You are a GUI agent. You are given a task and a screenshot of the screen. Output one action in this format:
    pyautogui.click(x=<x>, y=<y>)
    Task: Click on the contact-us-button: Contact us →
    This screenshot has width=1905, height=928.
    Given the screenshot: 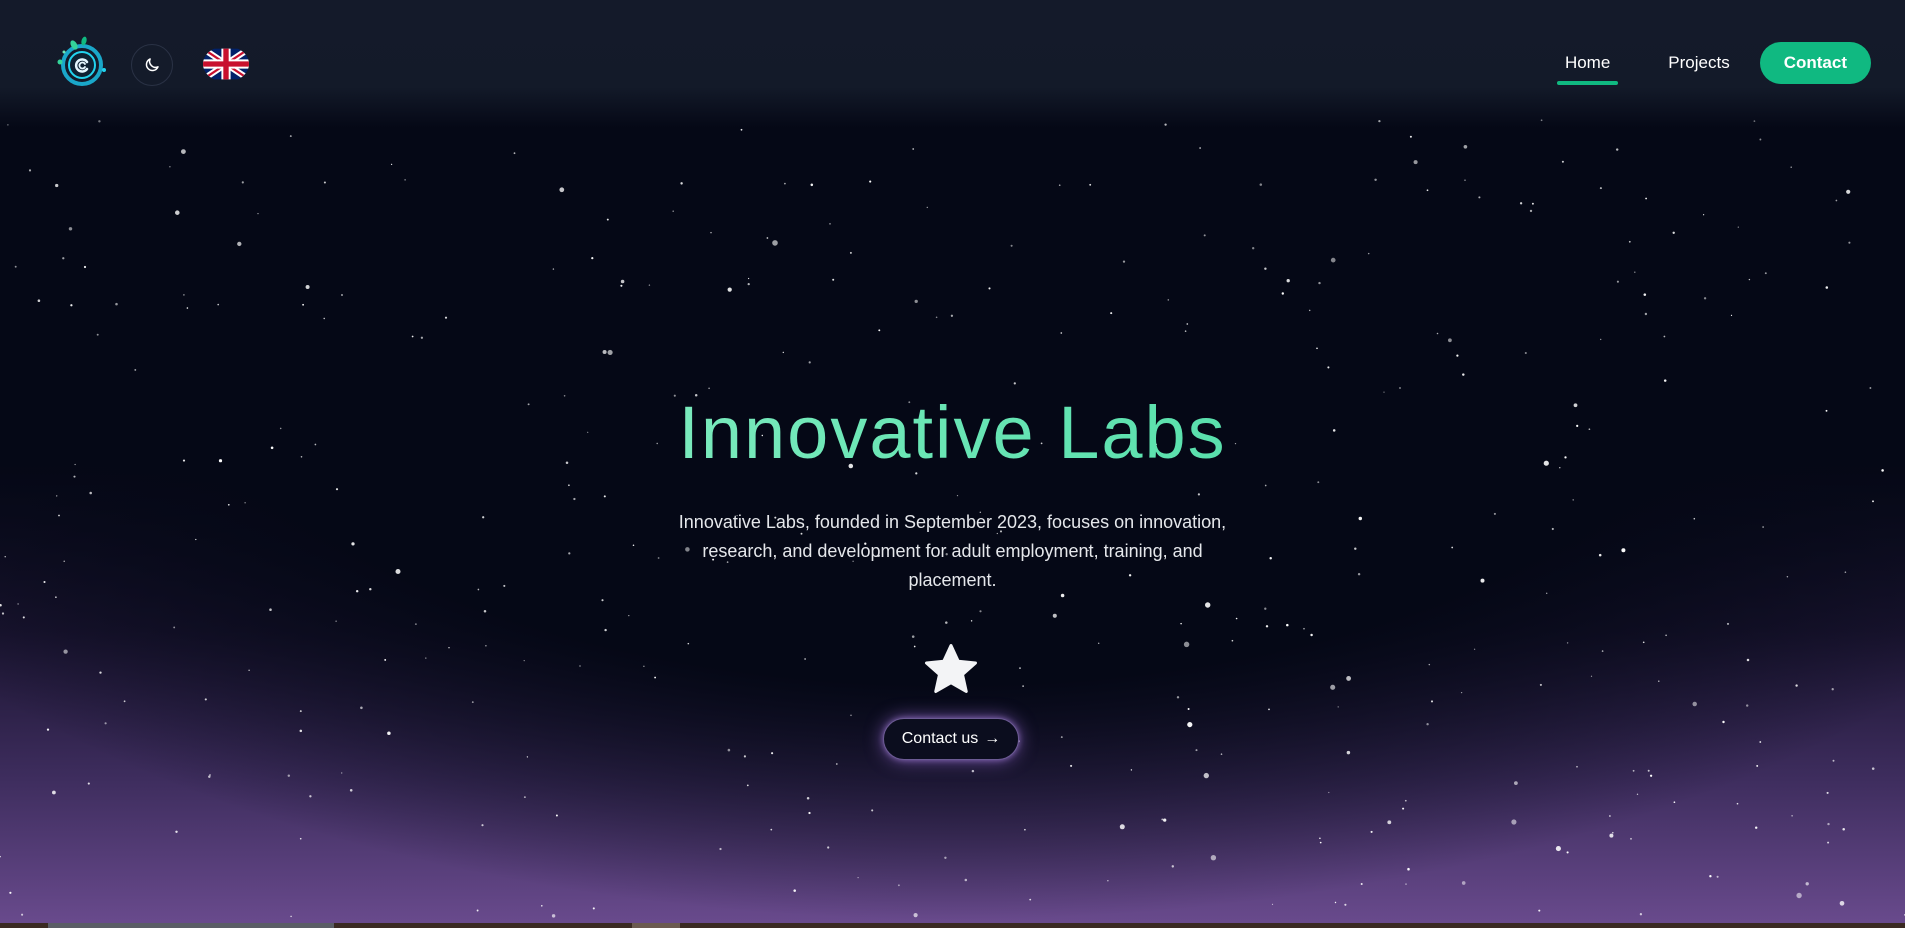 What is the action you would take?
    pyautogui.click(x=951, y=739)
    